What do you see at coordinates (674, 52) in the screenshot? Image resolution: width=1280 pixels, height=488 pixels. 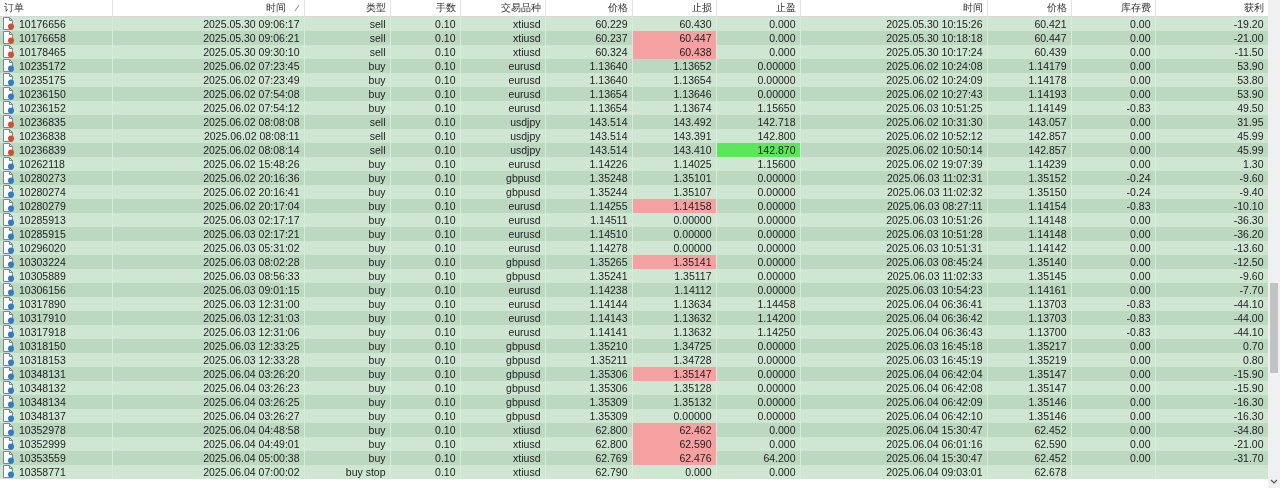 I see `table-cell: 60.438` at bounding box center [674, 52].